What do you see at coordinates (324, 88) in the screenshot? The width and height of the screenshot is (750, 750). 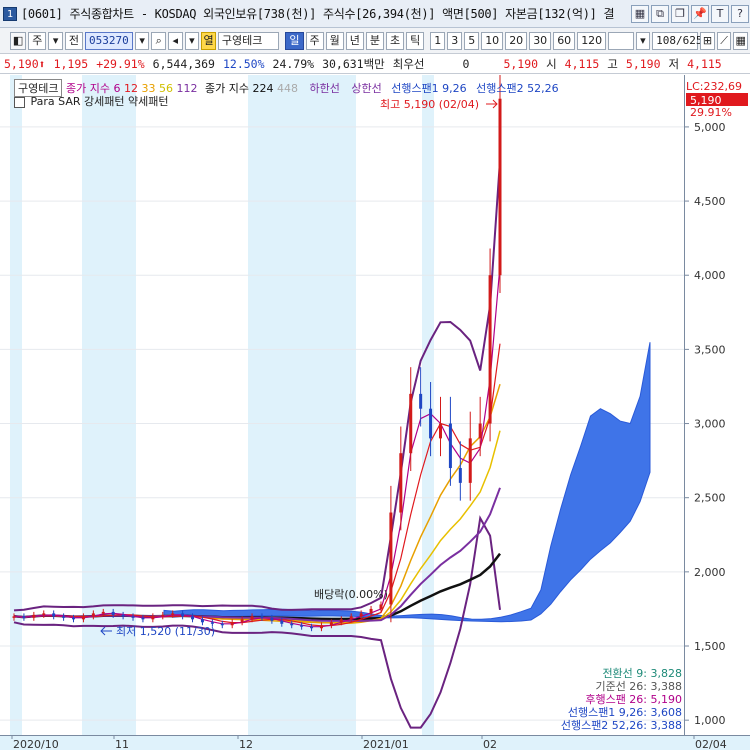 I see `legend-lower-band: 하한선` at bounding box center [324, 88].